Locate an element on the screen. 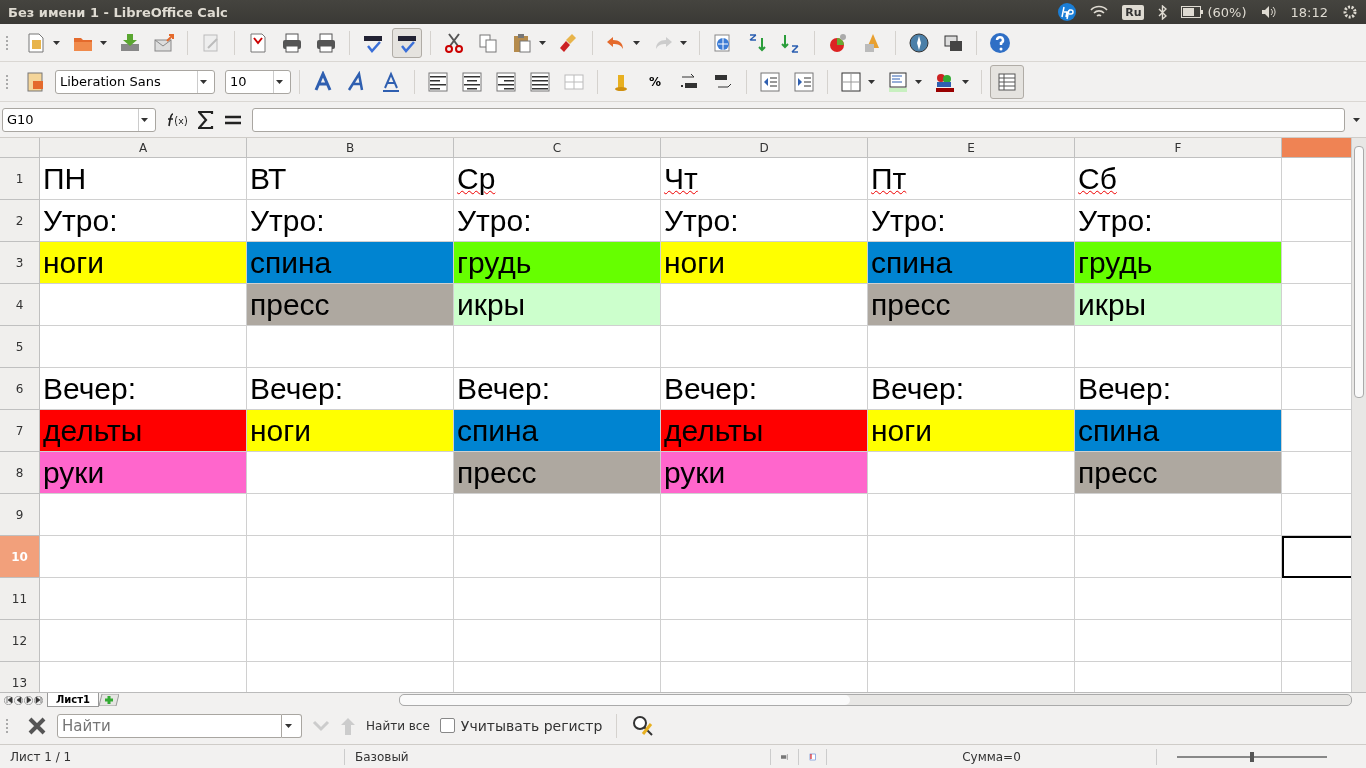 The height and width of the screenshot is (768, 1366). decrease-indent-icon is located at coordinates (770, 81).